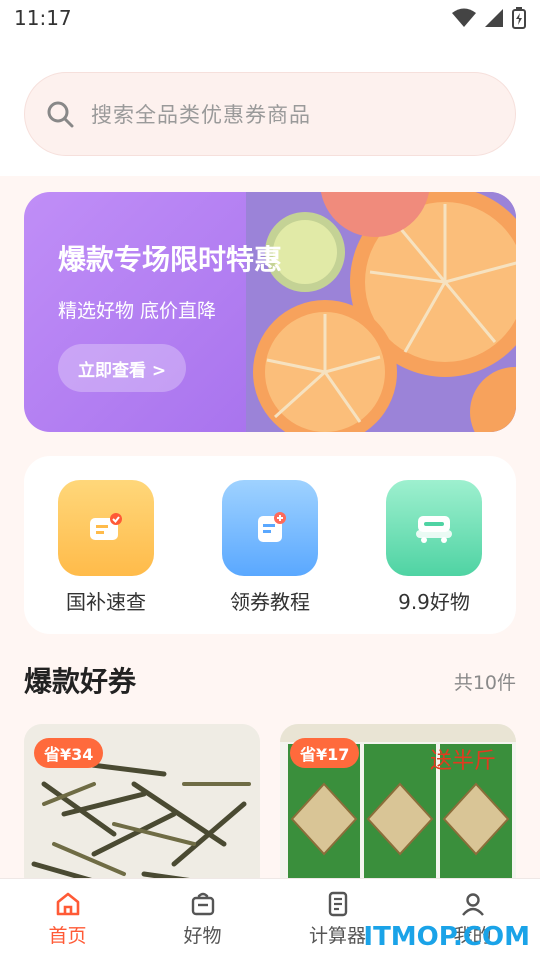  Describe the element at coordinates (380, 312) in the screenshot. I see `banner-fruit-image` at that location.